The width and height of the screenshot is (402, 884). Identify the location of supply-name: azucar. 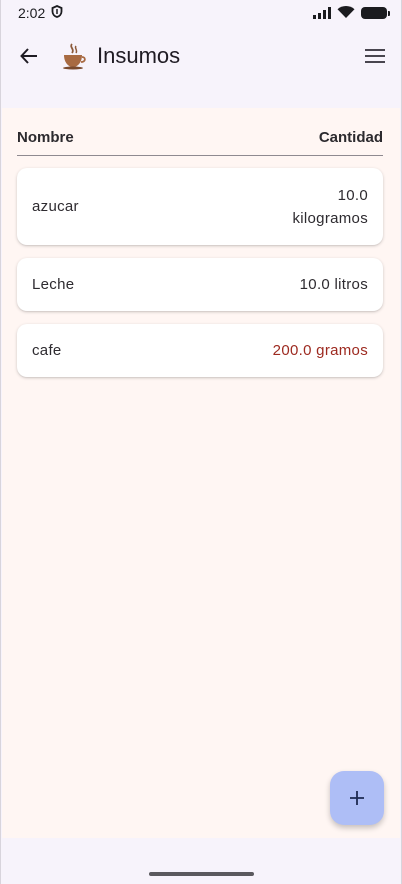
(55, 206).